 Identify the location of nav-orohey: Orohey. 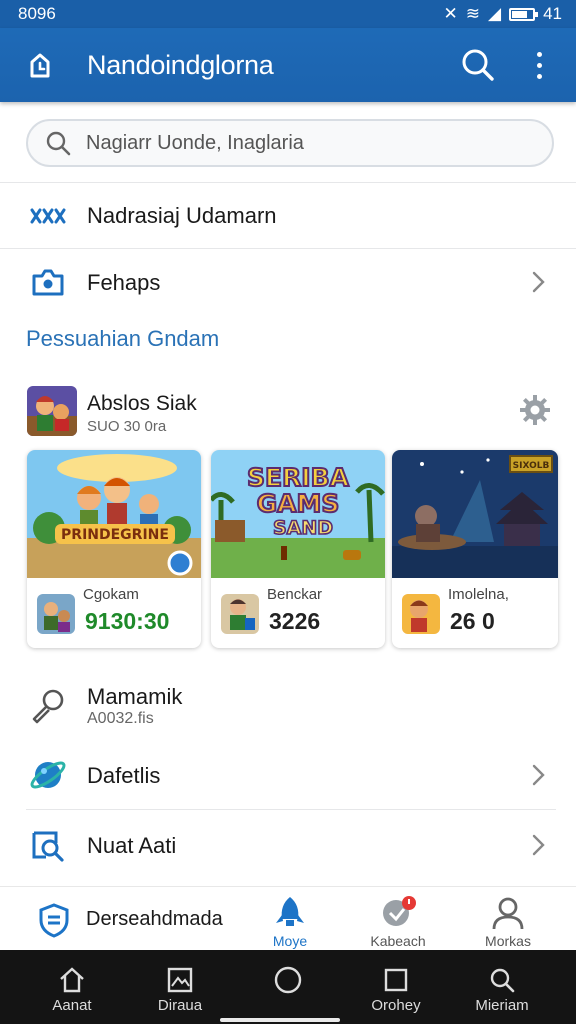
(396, 987).